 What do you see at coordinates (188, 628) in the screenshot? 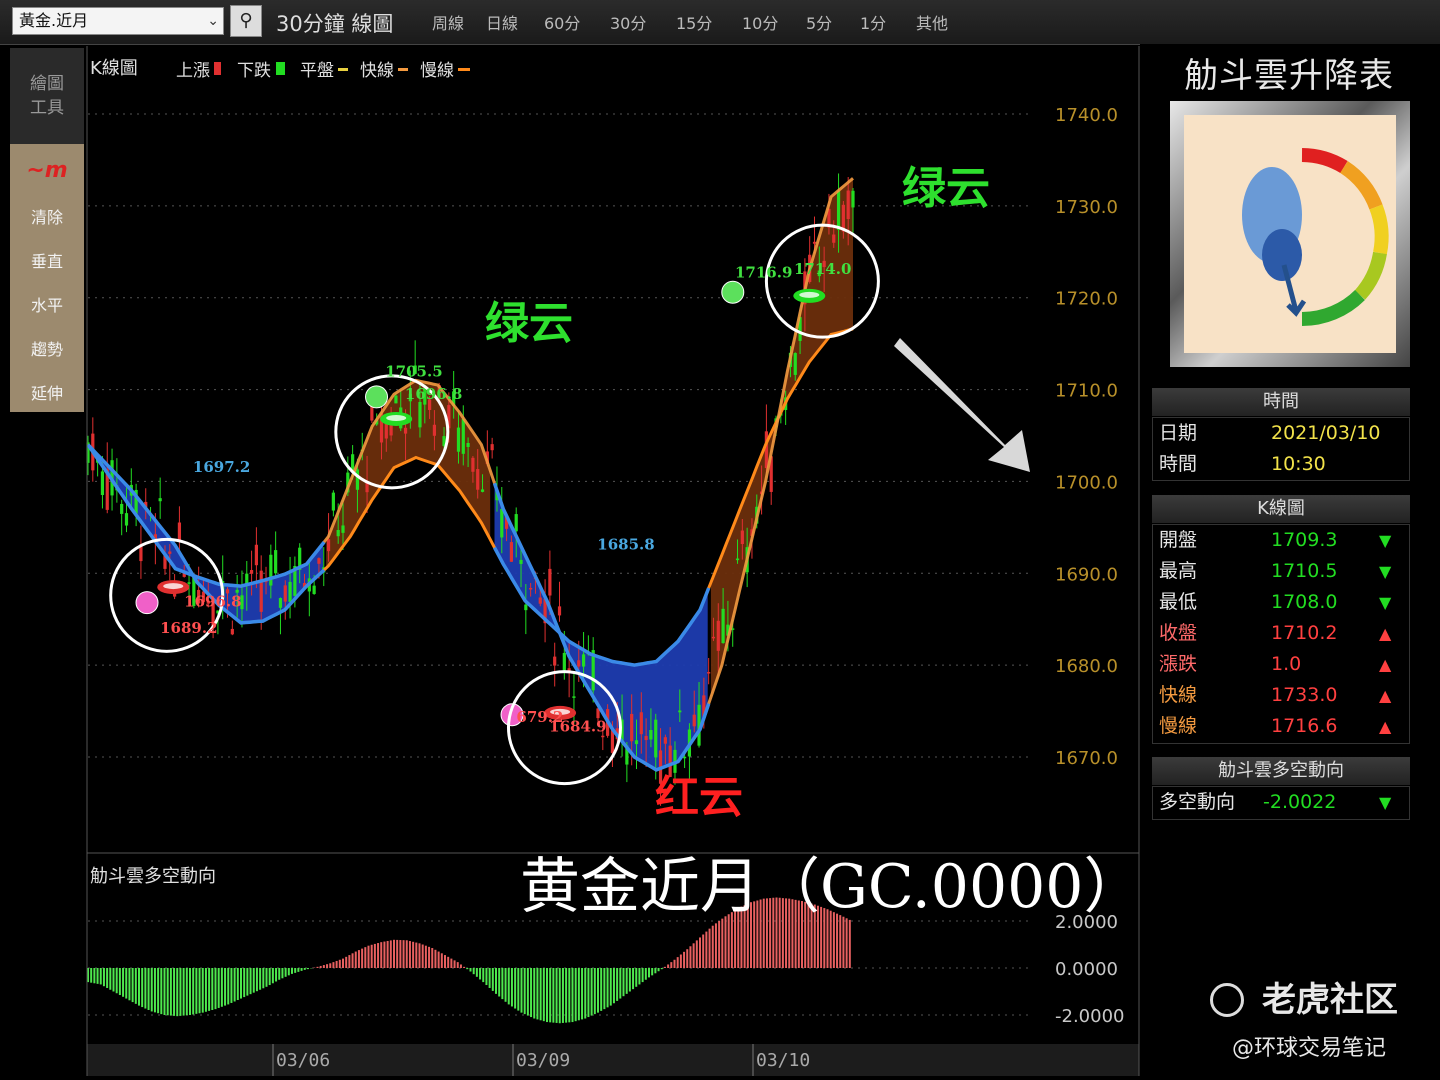
I see `price-annotation: 1689.2` at bounding box center [188, 628].